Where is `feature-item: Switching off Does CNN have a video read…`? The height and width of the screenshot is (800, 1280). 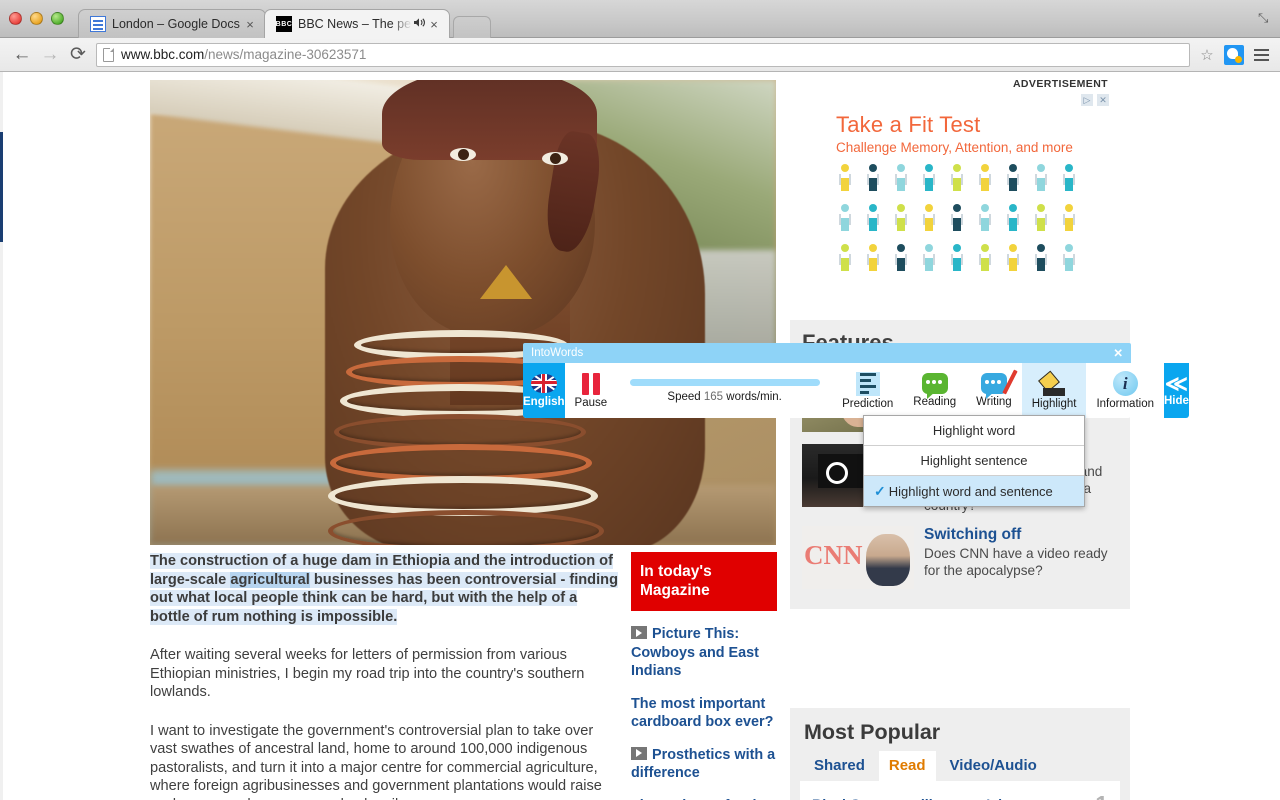
feature-item: Switching off Does CNN have a video read… is located at coordinates (960, 557).